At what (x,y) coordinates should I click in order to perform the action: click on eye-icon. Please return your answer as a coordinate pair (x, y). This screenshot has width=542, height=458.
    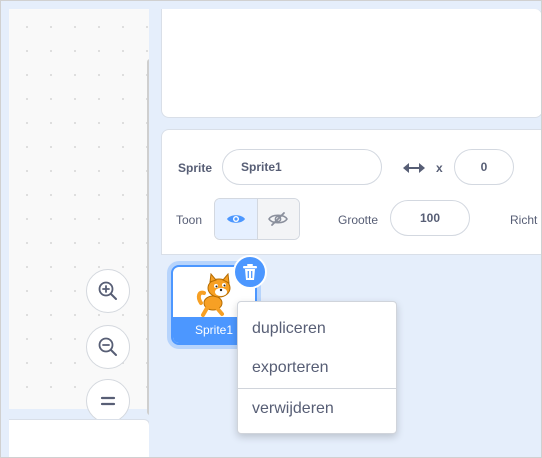
    Looking at the image, I should click on (235, 219).